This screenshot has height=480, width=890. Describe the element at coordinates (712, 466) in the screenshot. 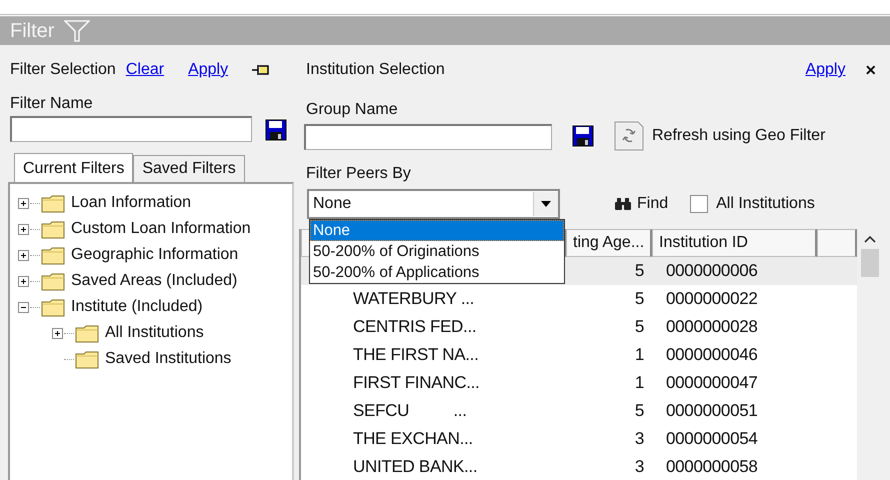

I see `table-cell: 0000000058` at that location.